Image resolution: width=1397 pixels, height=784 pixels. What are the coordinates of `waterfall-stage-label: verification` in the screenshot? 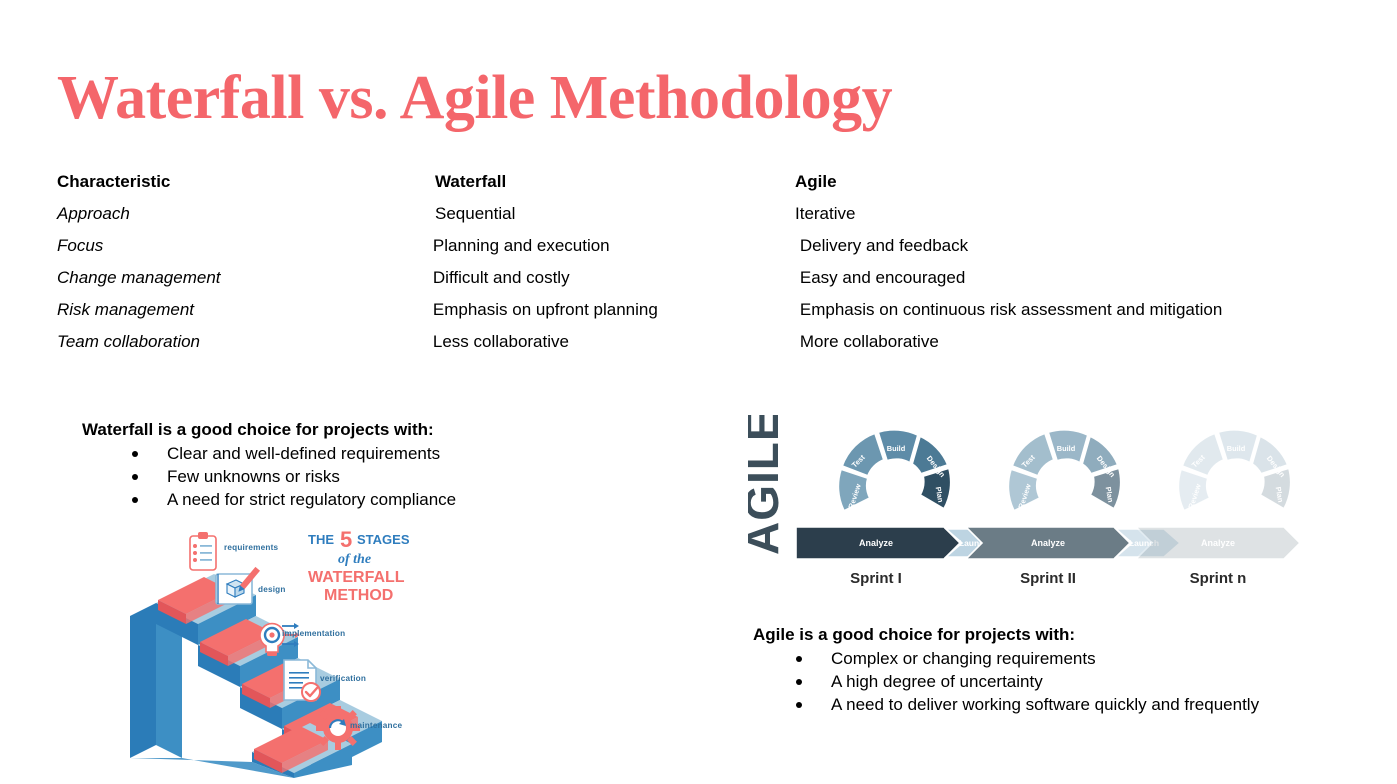 It's located at (343, 678).